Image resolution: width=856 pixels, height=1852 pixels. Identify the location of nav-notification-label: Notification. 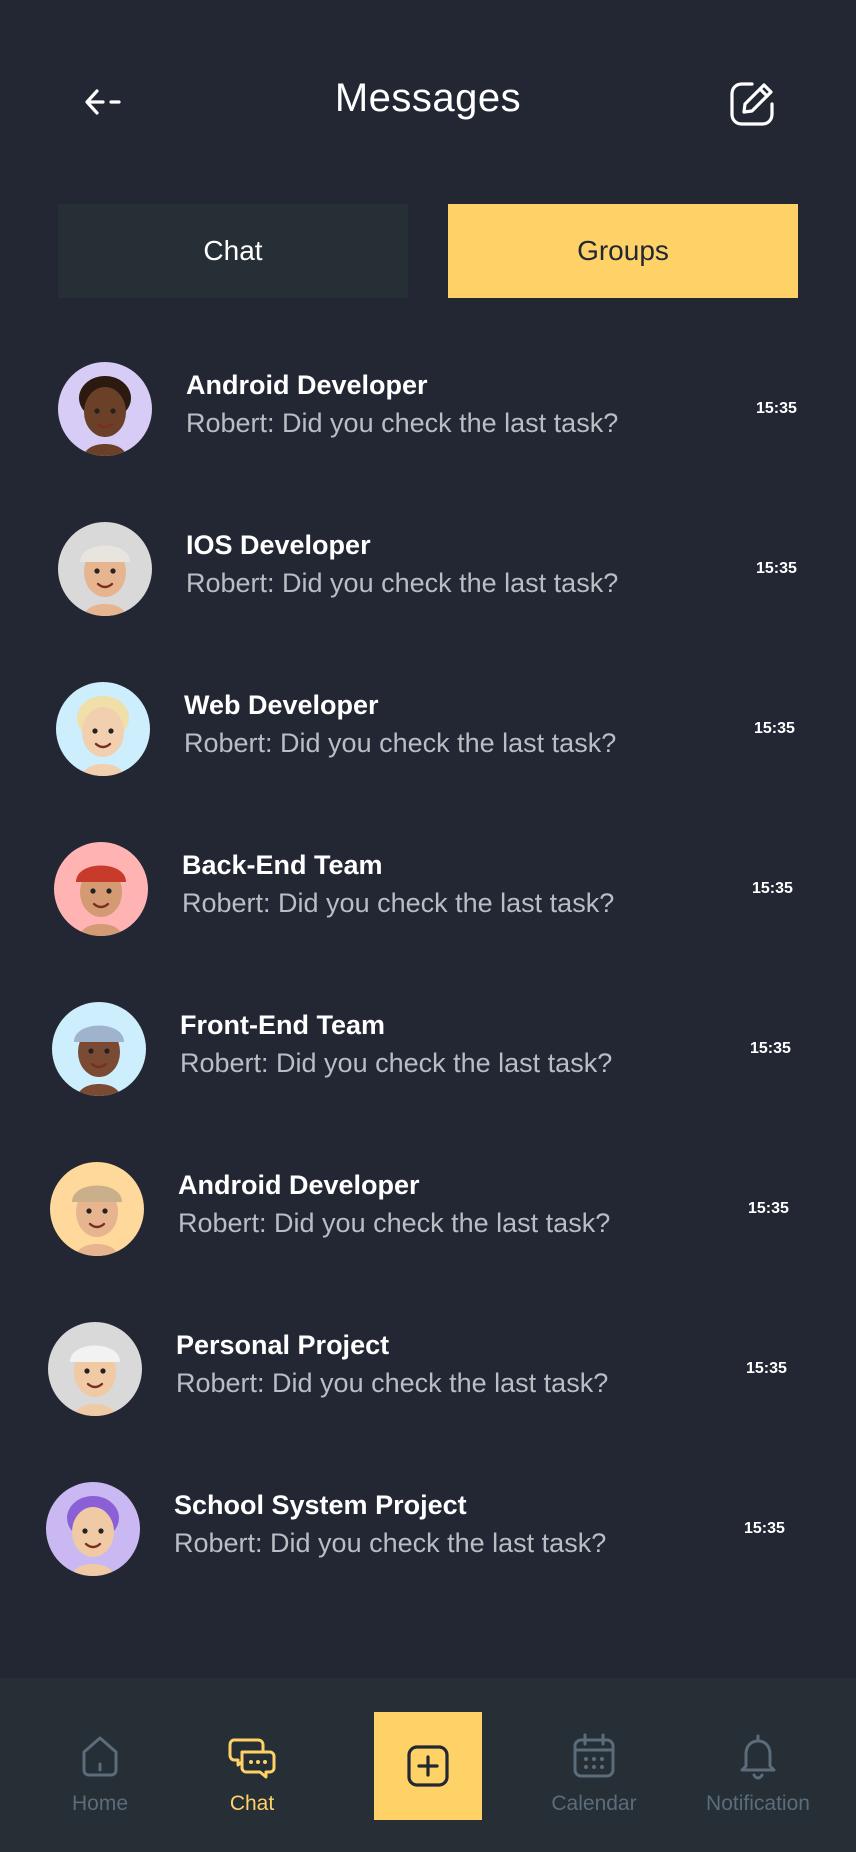
(758, 1803).